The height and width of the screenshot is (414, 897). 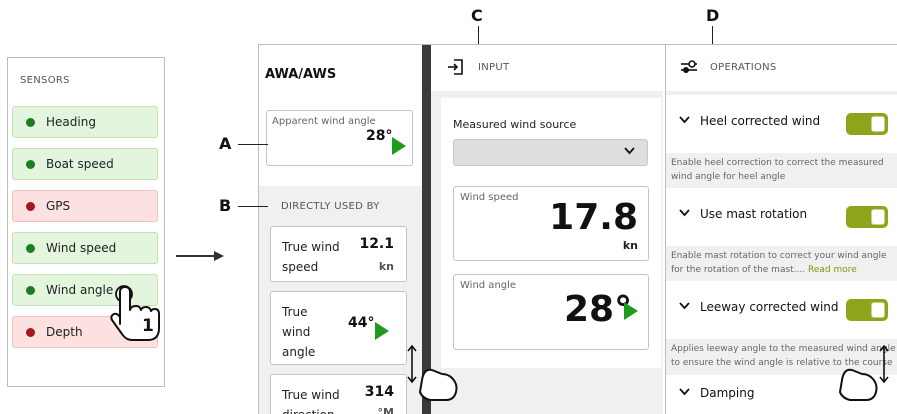 What do you see at coordinates (728, 177) in the screenshot?
I see `description-line: wind angle for heel angle` at bounding box center [728, 177].